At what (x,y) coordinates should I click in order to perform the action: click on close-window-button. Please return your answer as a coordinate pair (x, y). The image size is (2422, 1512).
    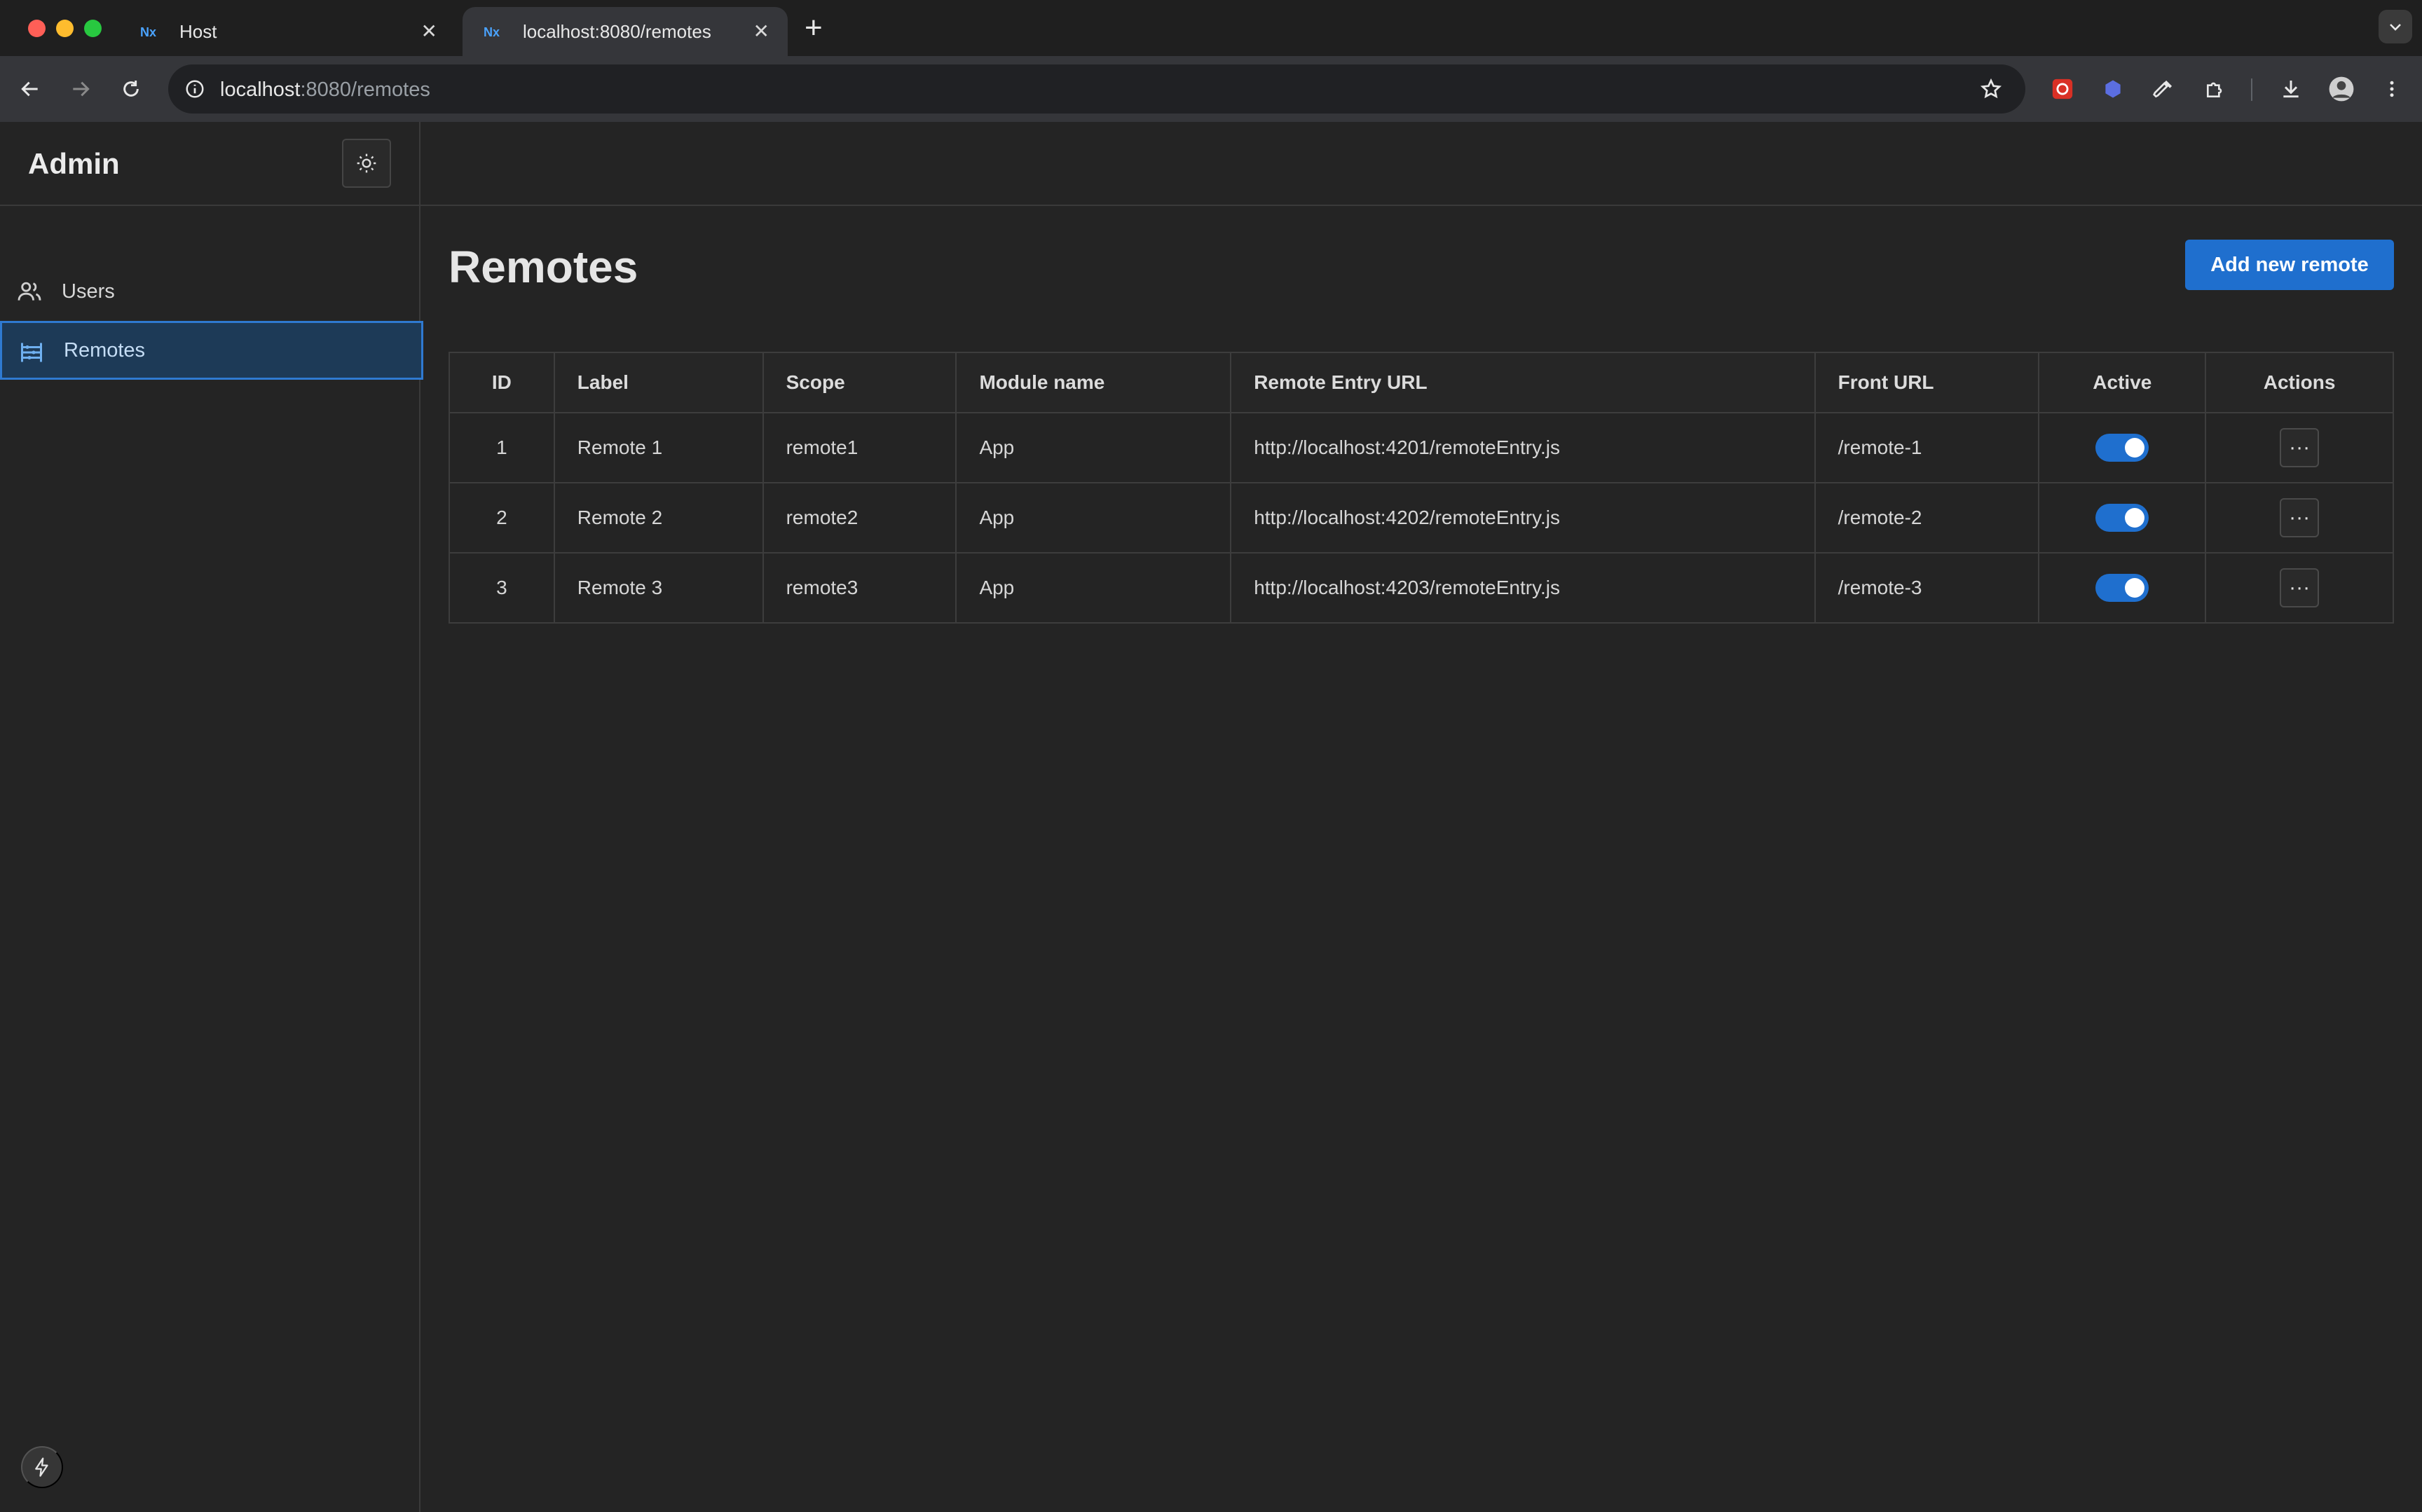
    Looking at the image, I should click on (37, 29).